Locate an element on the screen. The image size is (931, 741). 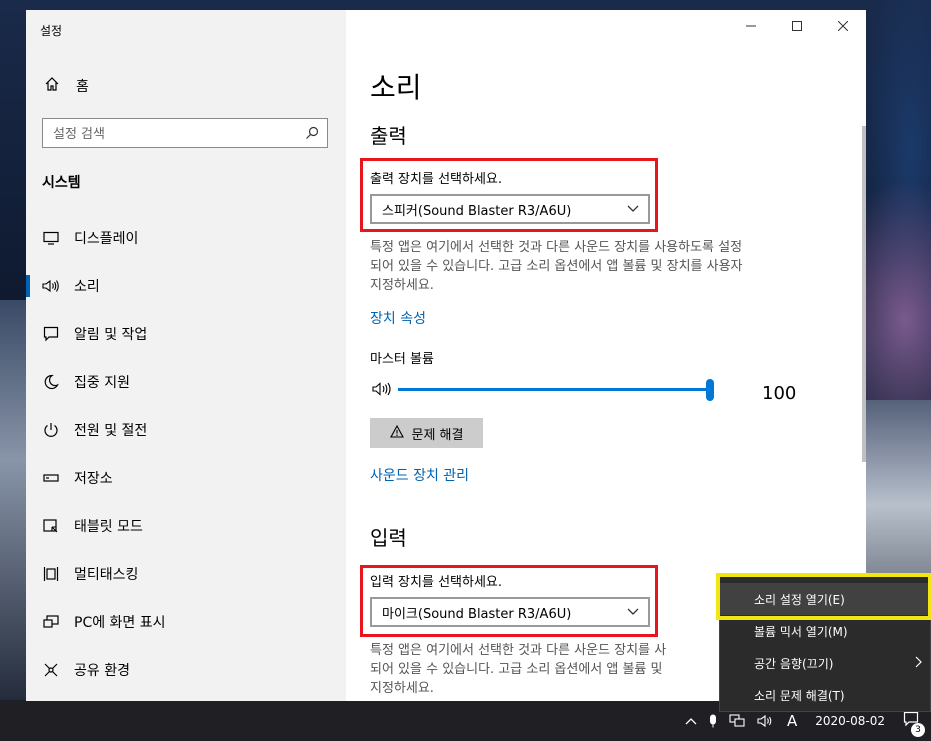
context-menu-highlight-box is located at coordinates (823, 596).